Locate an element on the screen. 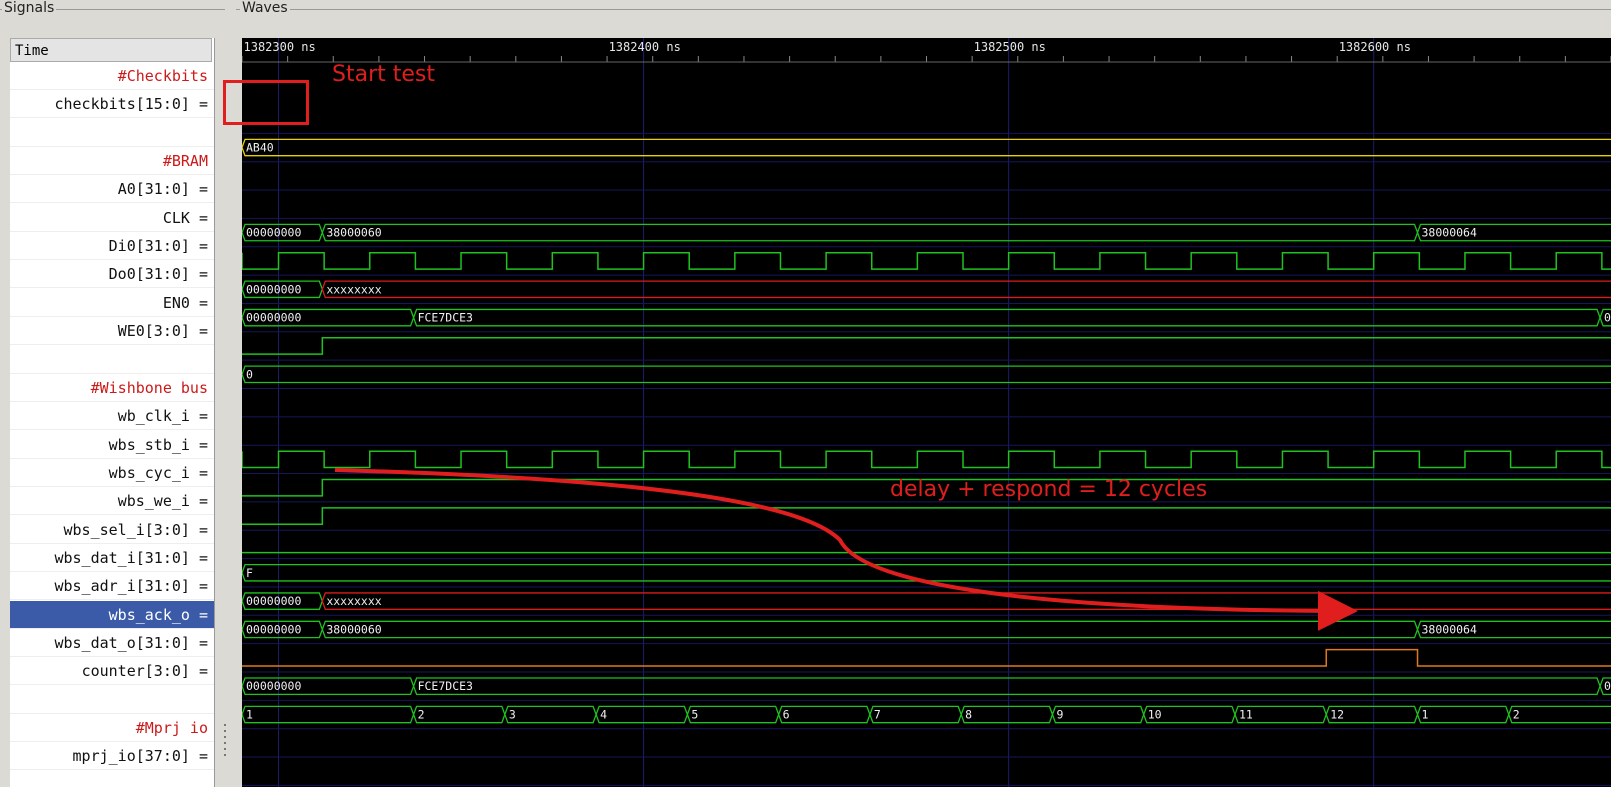  signal-name: wbs_cyc_i = is located at coordinates (112, 473).